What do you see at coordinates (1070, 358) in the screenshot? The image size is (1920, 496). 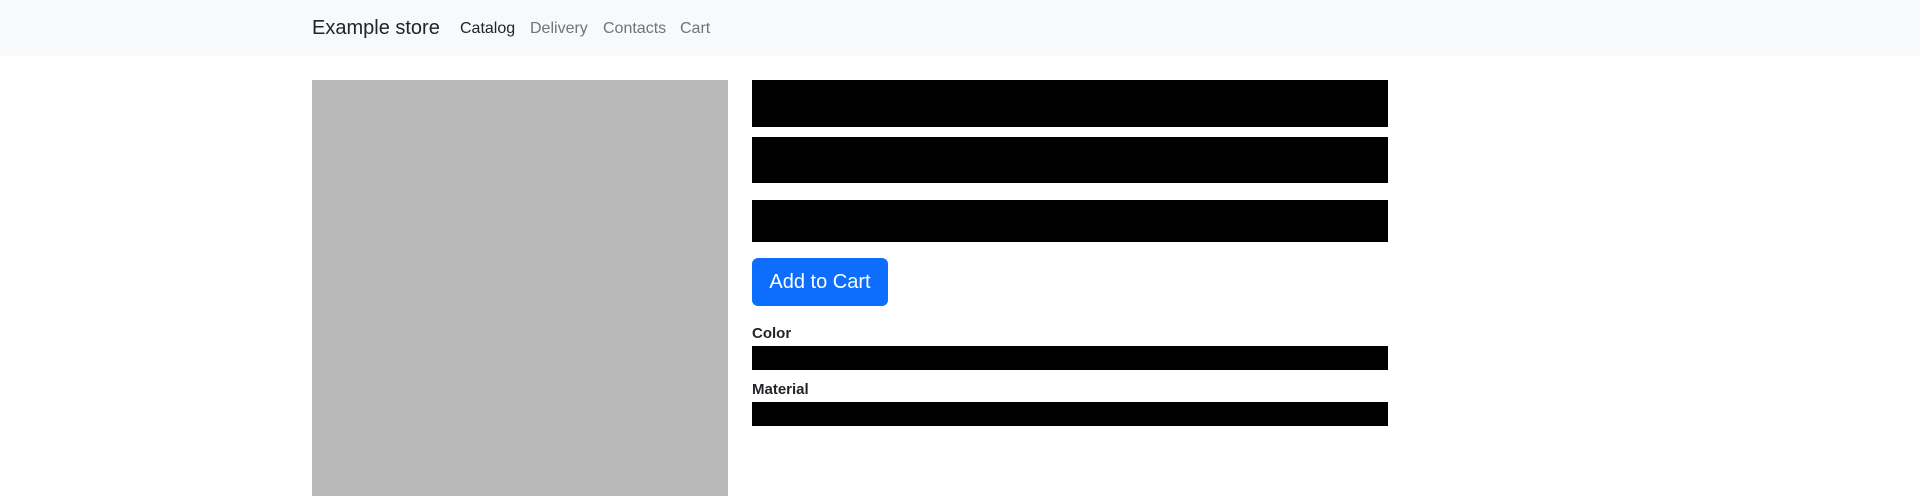 I see `redacted-color-value` at bounding box center [1070, 358].